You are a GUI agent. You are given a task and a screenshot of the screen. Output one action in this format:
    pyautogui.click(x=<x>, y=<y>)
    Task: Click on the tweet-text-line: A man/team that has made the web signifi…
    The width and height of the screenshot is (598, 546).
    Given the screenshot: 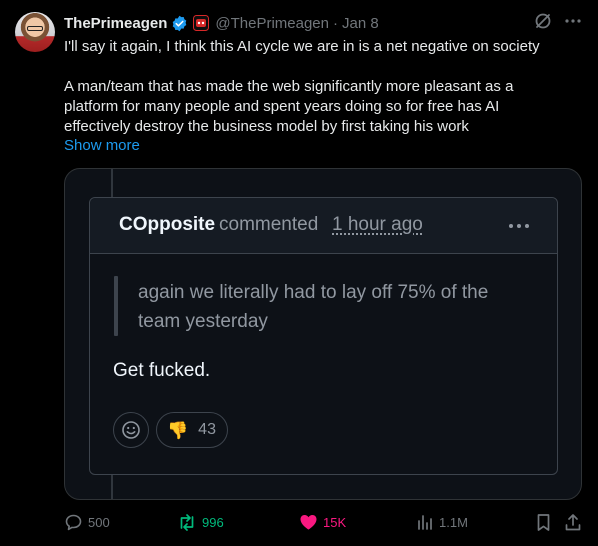 What is the action you would take?
    pyautogui.click(x=289, y=86)
    